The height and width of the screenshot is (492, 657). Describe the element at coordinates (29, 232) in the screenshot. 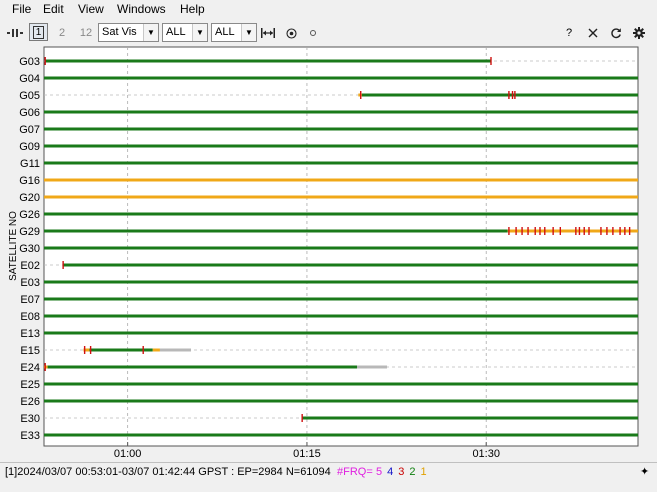

I see `y-tick-label: G29` at that location.